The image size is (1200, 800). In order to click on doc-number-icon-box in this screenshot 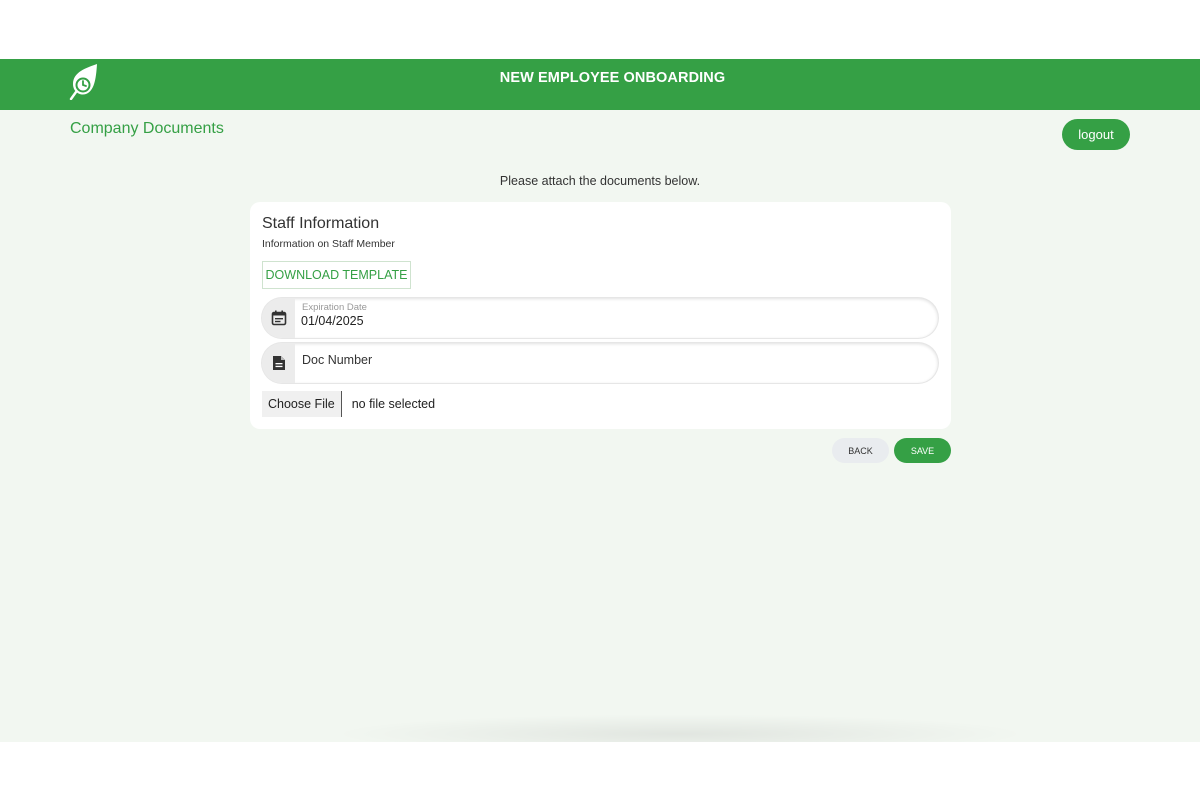, I will do `click(278, 363)`.